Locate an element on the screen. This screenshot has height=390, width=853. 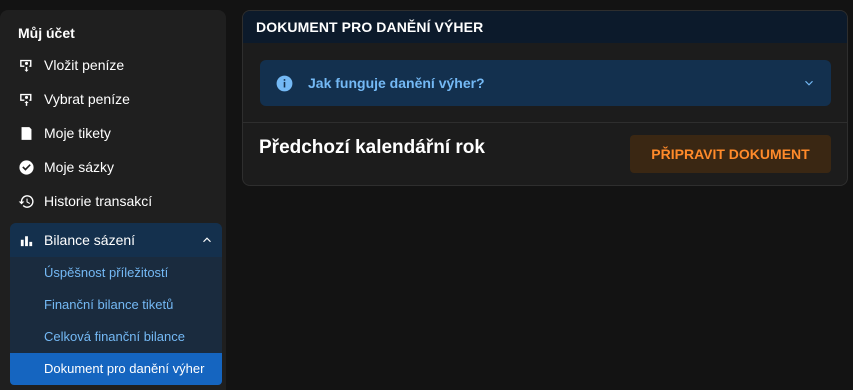
history-icon is located at coordinates (26, 201).